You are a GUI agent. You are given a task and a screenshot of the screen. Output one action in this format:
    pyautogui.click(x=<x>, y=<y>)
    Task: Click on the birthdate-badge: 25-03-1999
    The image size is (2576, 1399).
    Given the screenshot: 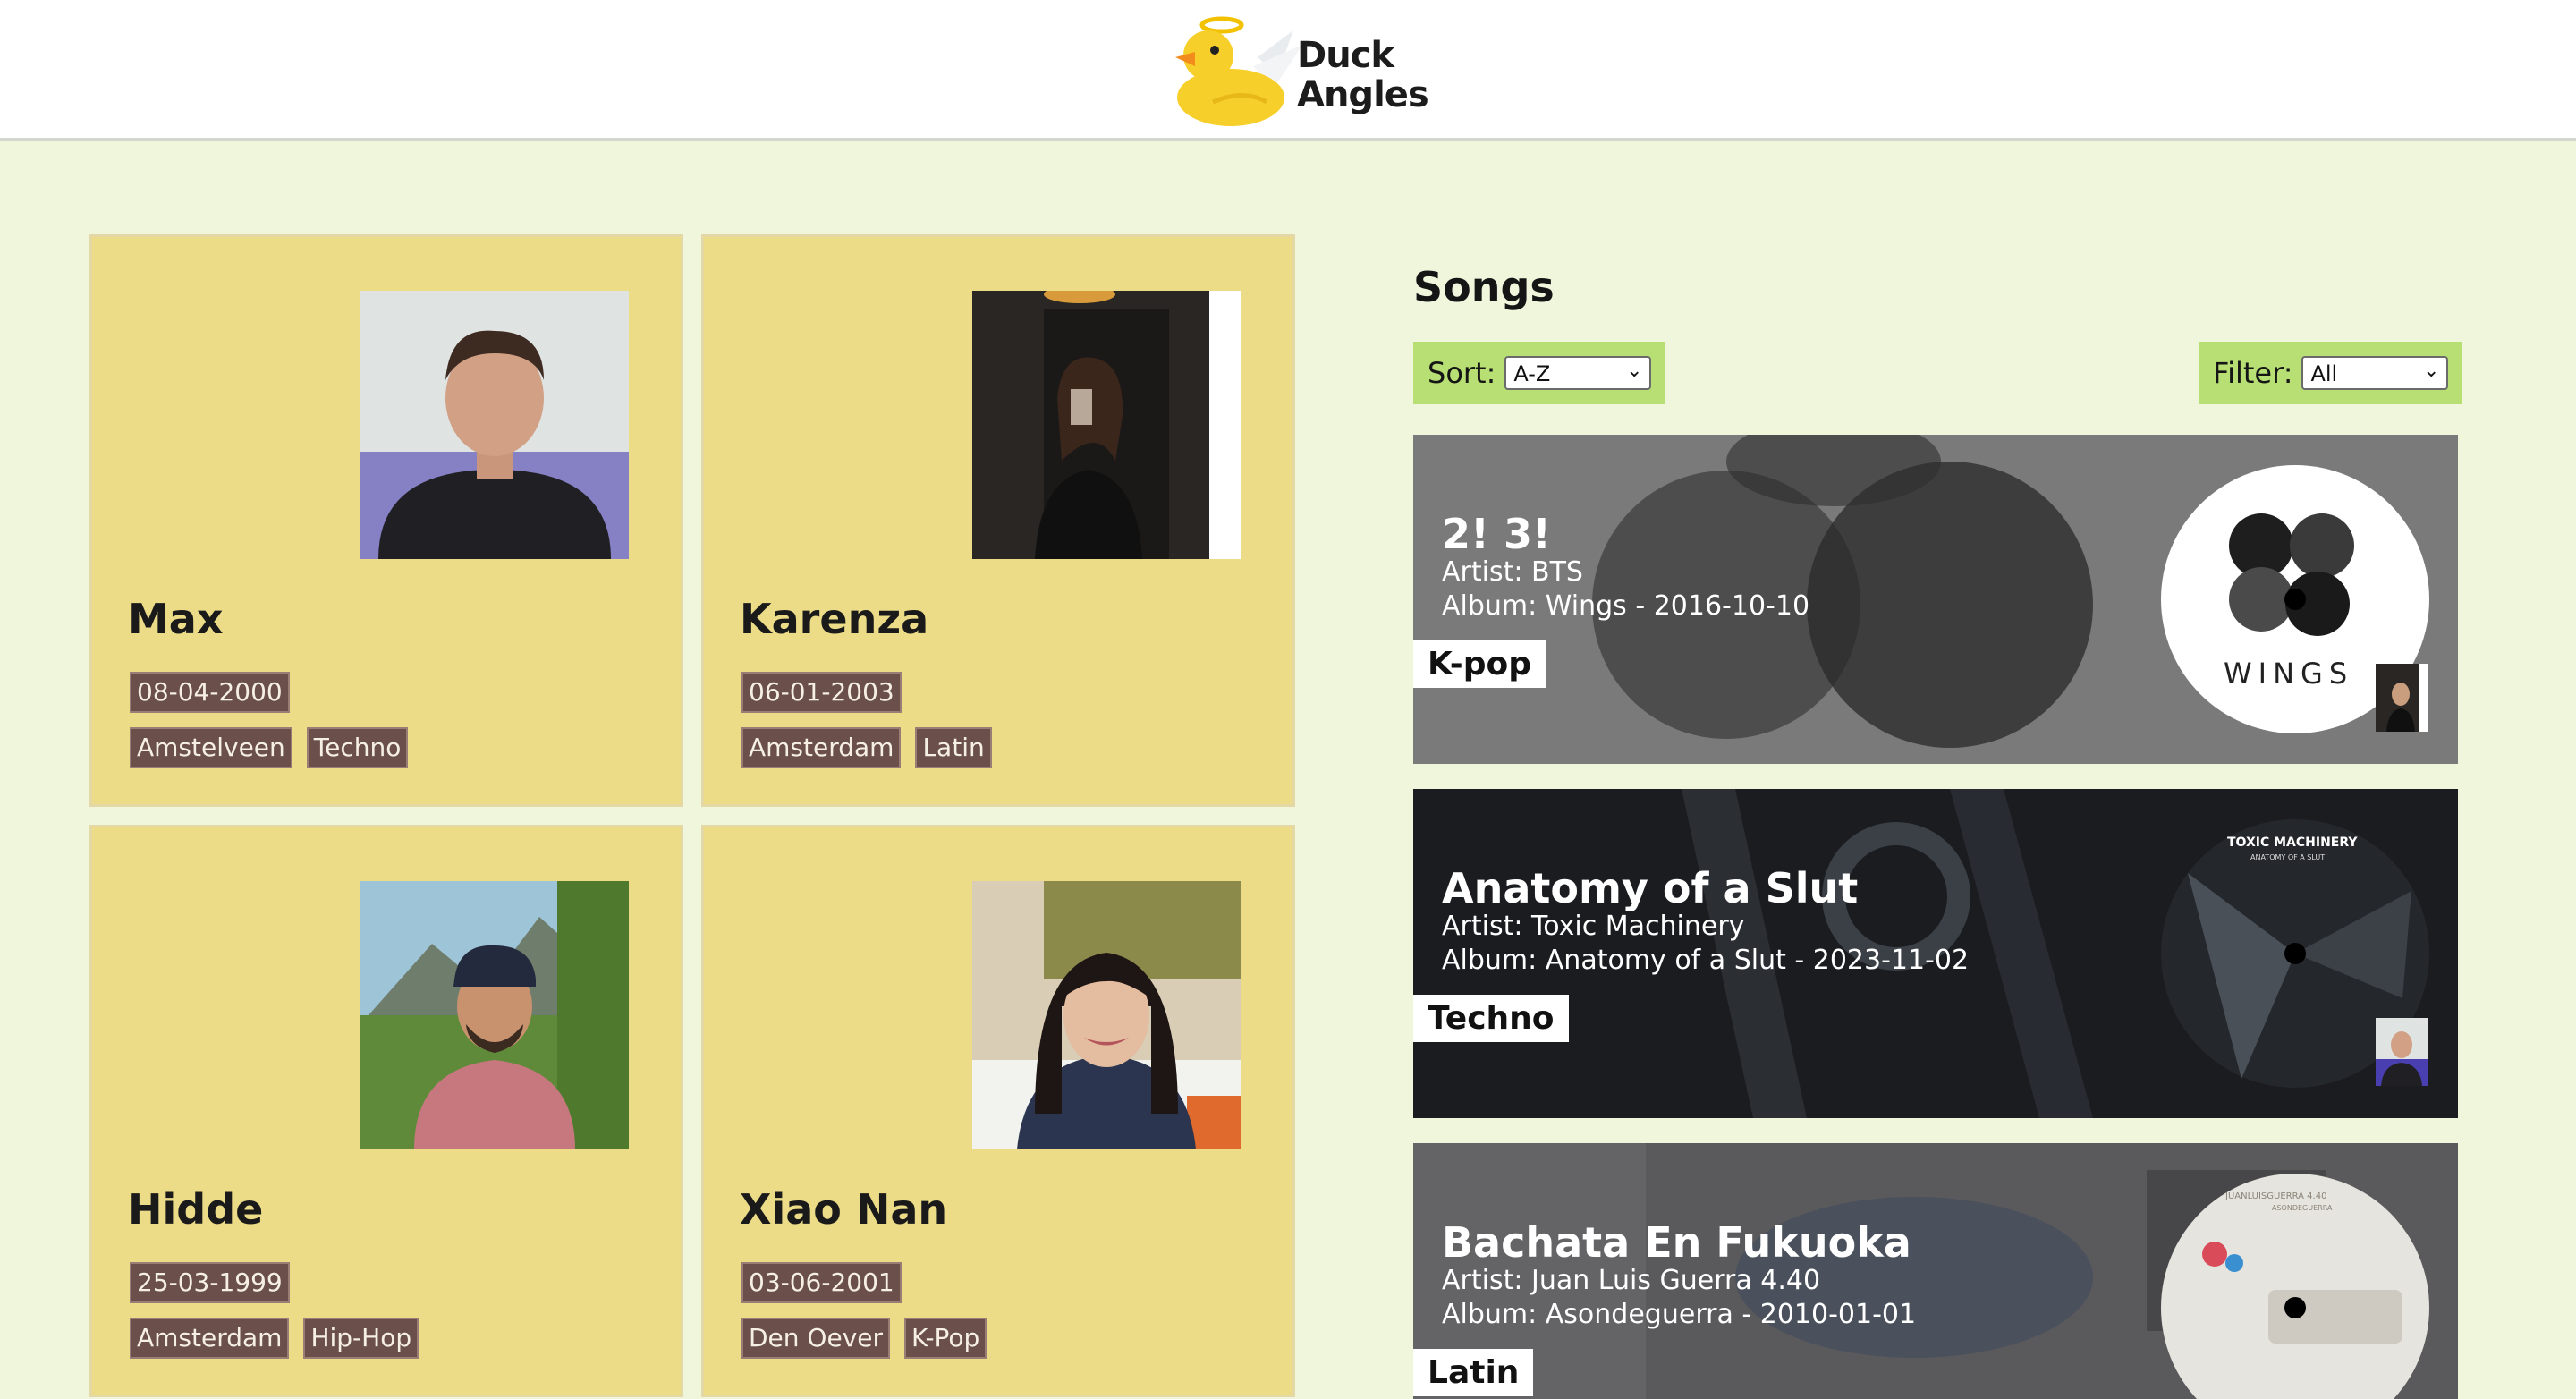 What is the action you would take?
    pyautogui.click(x=210, y=1282)
    